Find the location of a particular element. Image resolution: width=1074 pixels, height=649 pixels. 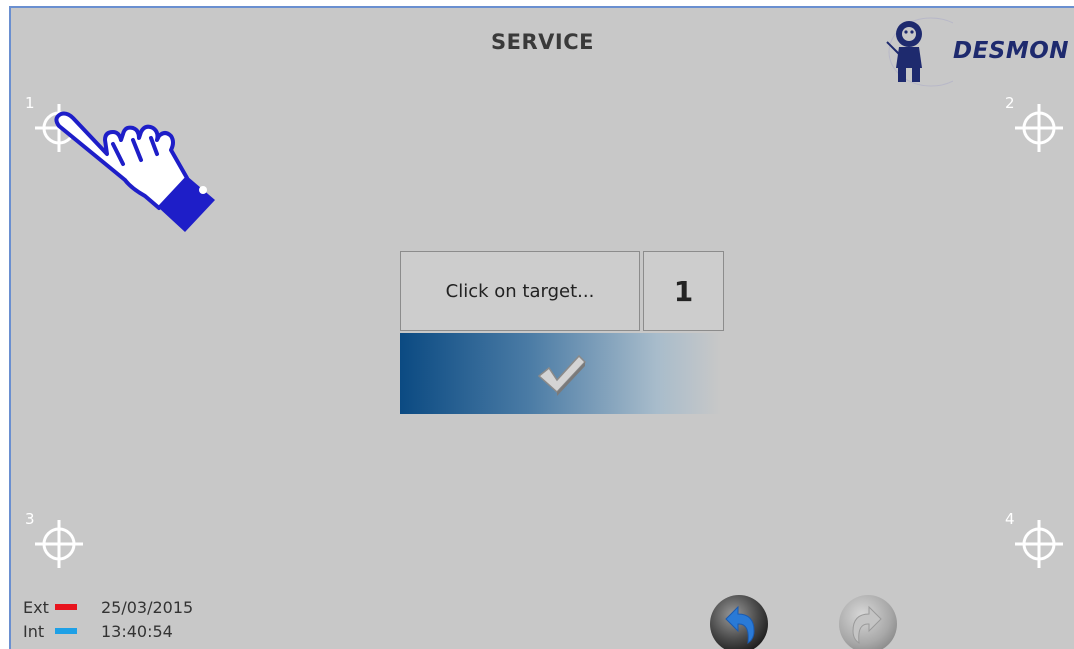

redo-arrow-icon is located at coordinates (868, 622).